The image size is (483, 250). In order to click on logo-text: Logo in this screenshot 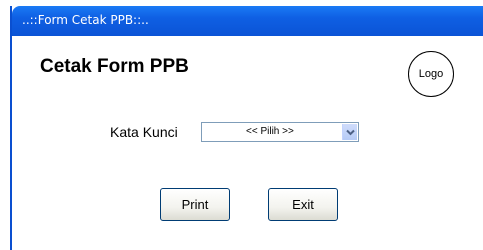, I will do `click(431, 74)`.